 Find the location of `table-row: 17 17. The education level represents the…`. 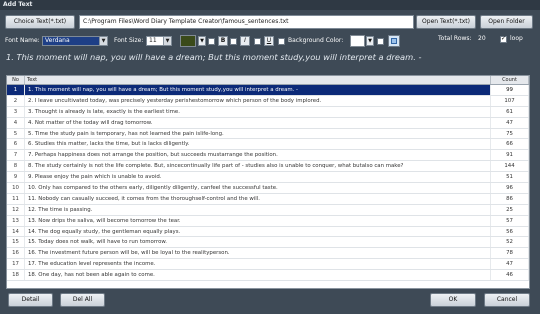

table-row: 17 17. The education level represents the… is located at coordinates (268, 265).